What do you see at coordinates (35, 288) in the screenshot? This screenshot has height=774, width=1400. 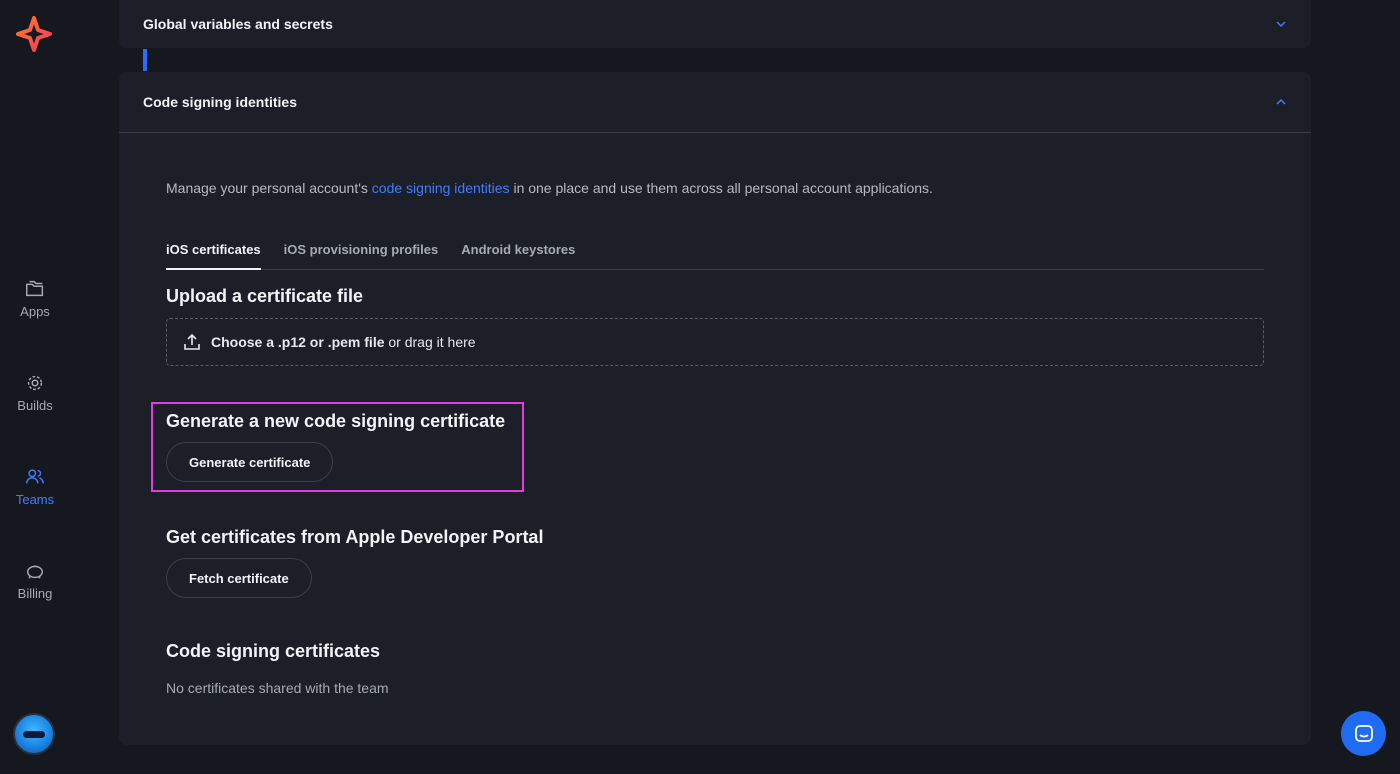 I see `folder-icon` at bounding box center [35, 288].